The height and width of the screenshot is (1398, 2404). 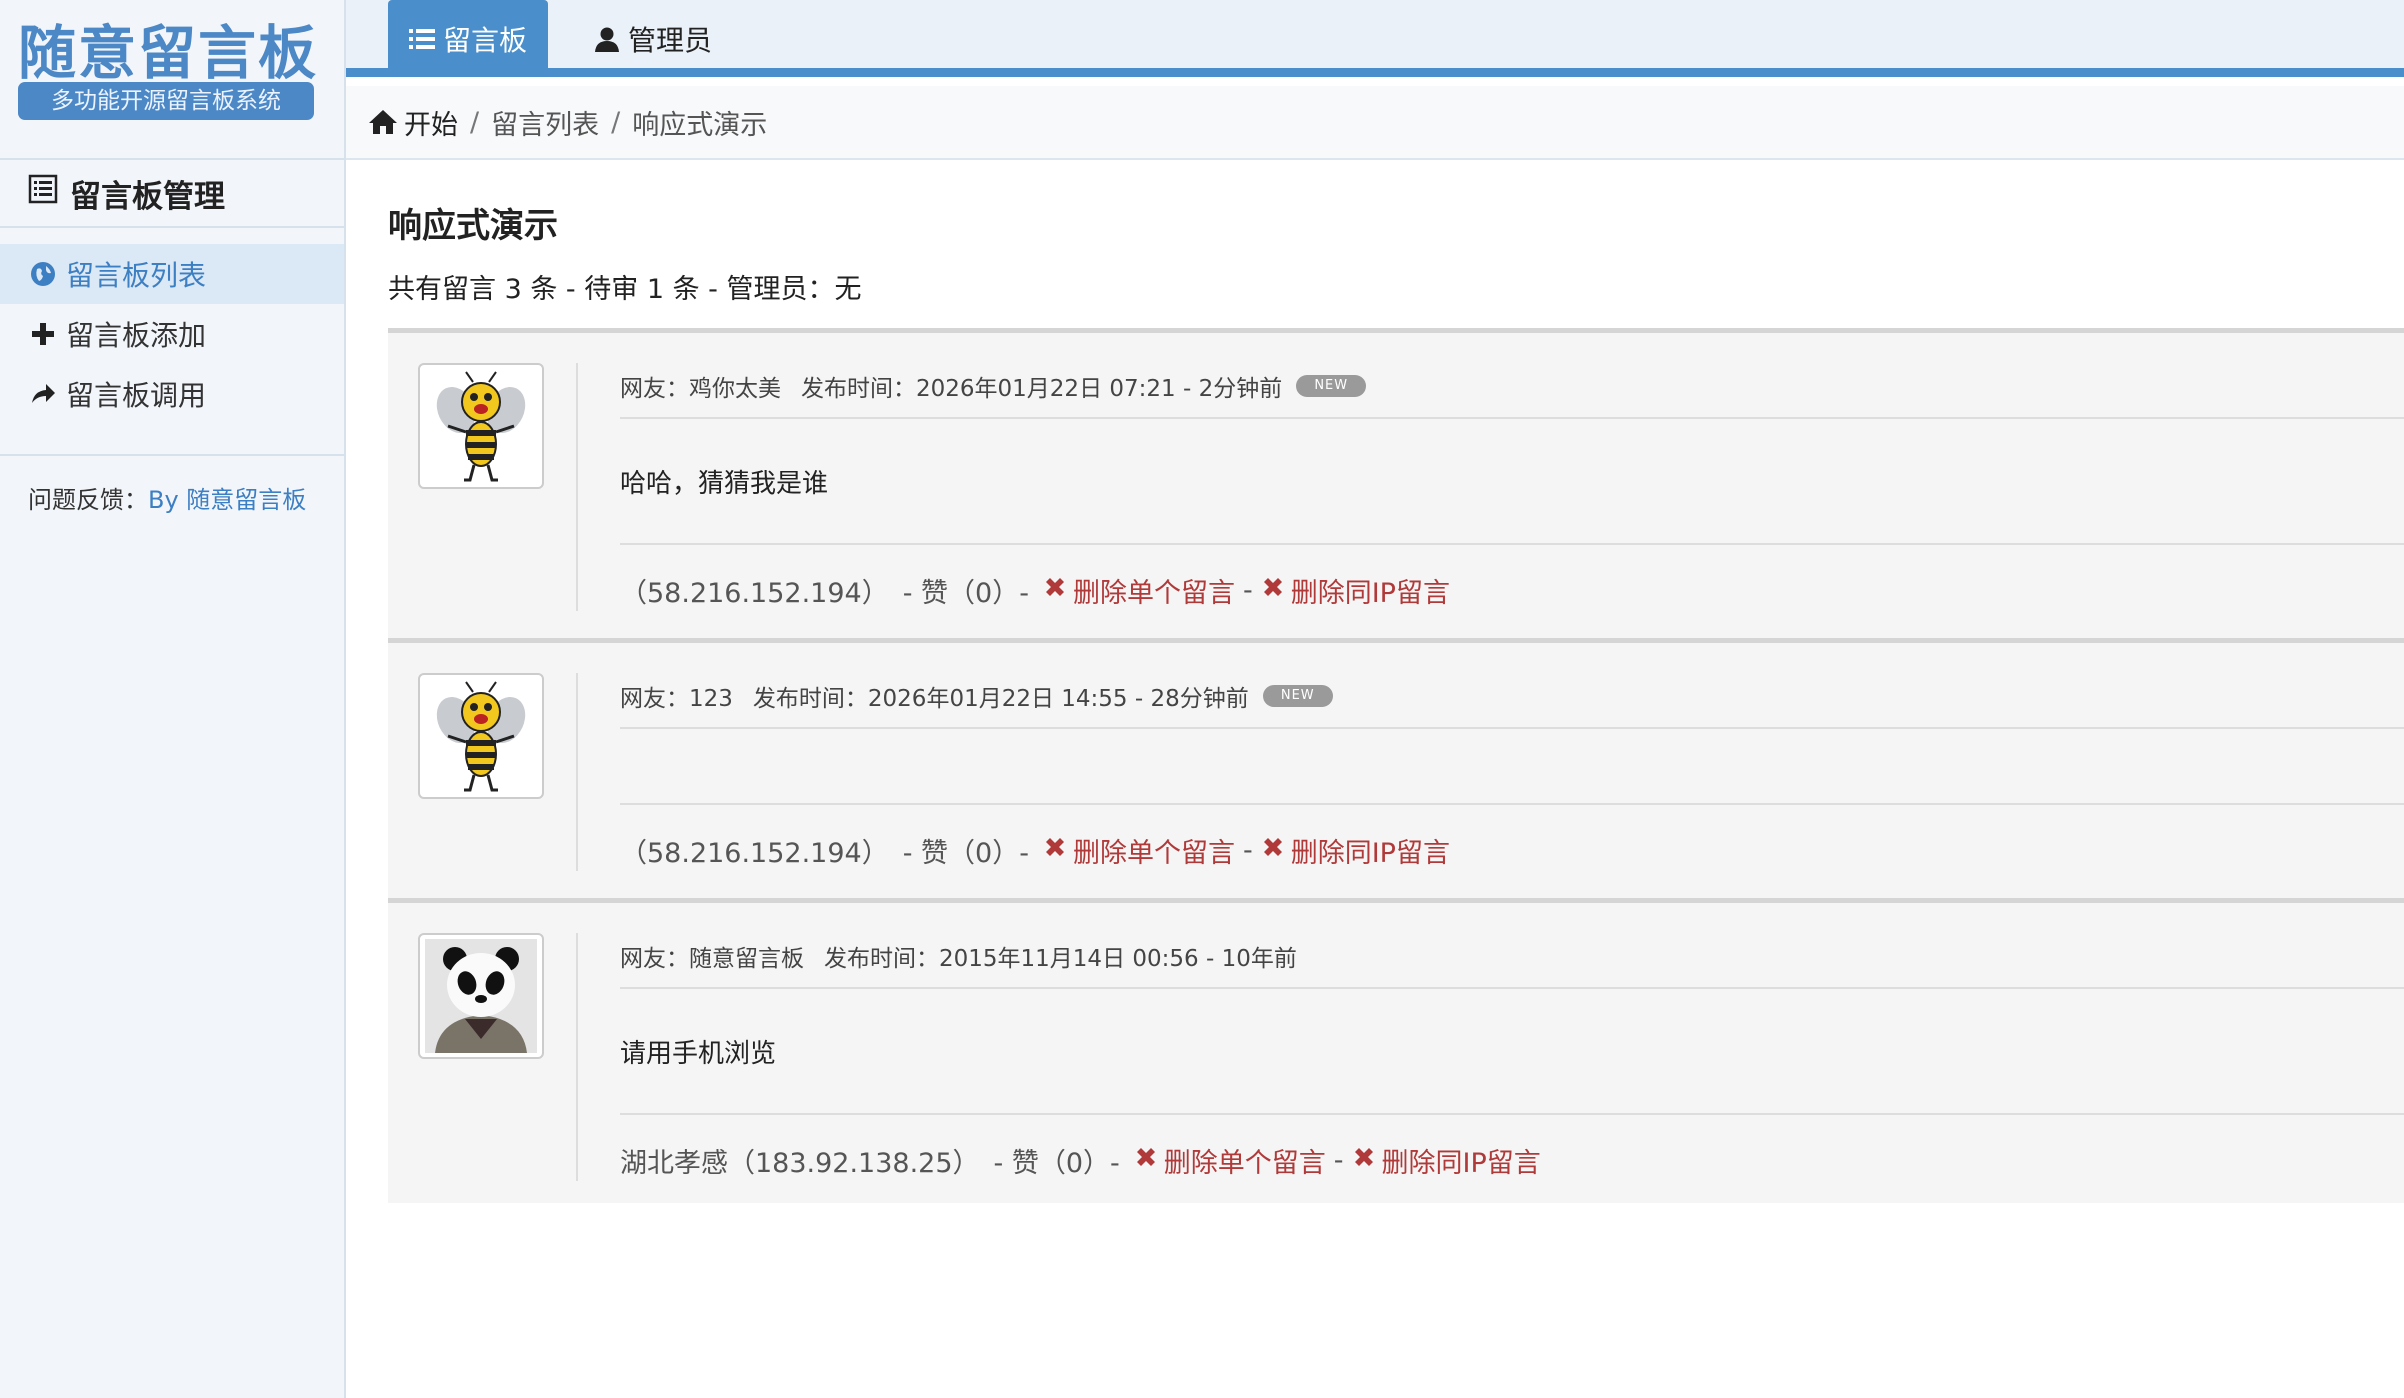 What do you see at coordinates (607, 39) in the screenshot?
I see `user-icon` at bounding box center [607, 39].